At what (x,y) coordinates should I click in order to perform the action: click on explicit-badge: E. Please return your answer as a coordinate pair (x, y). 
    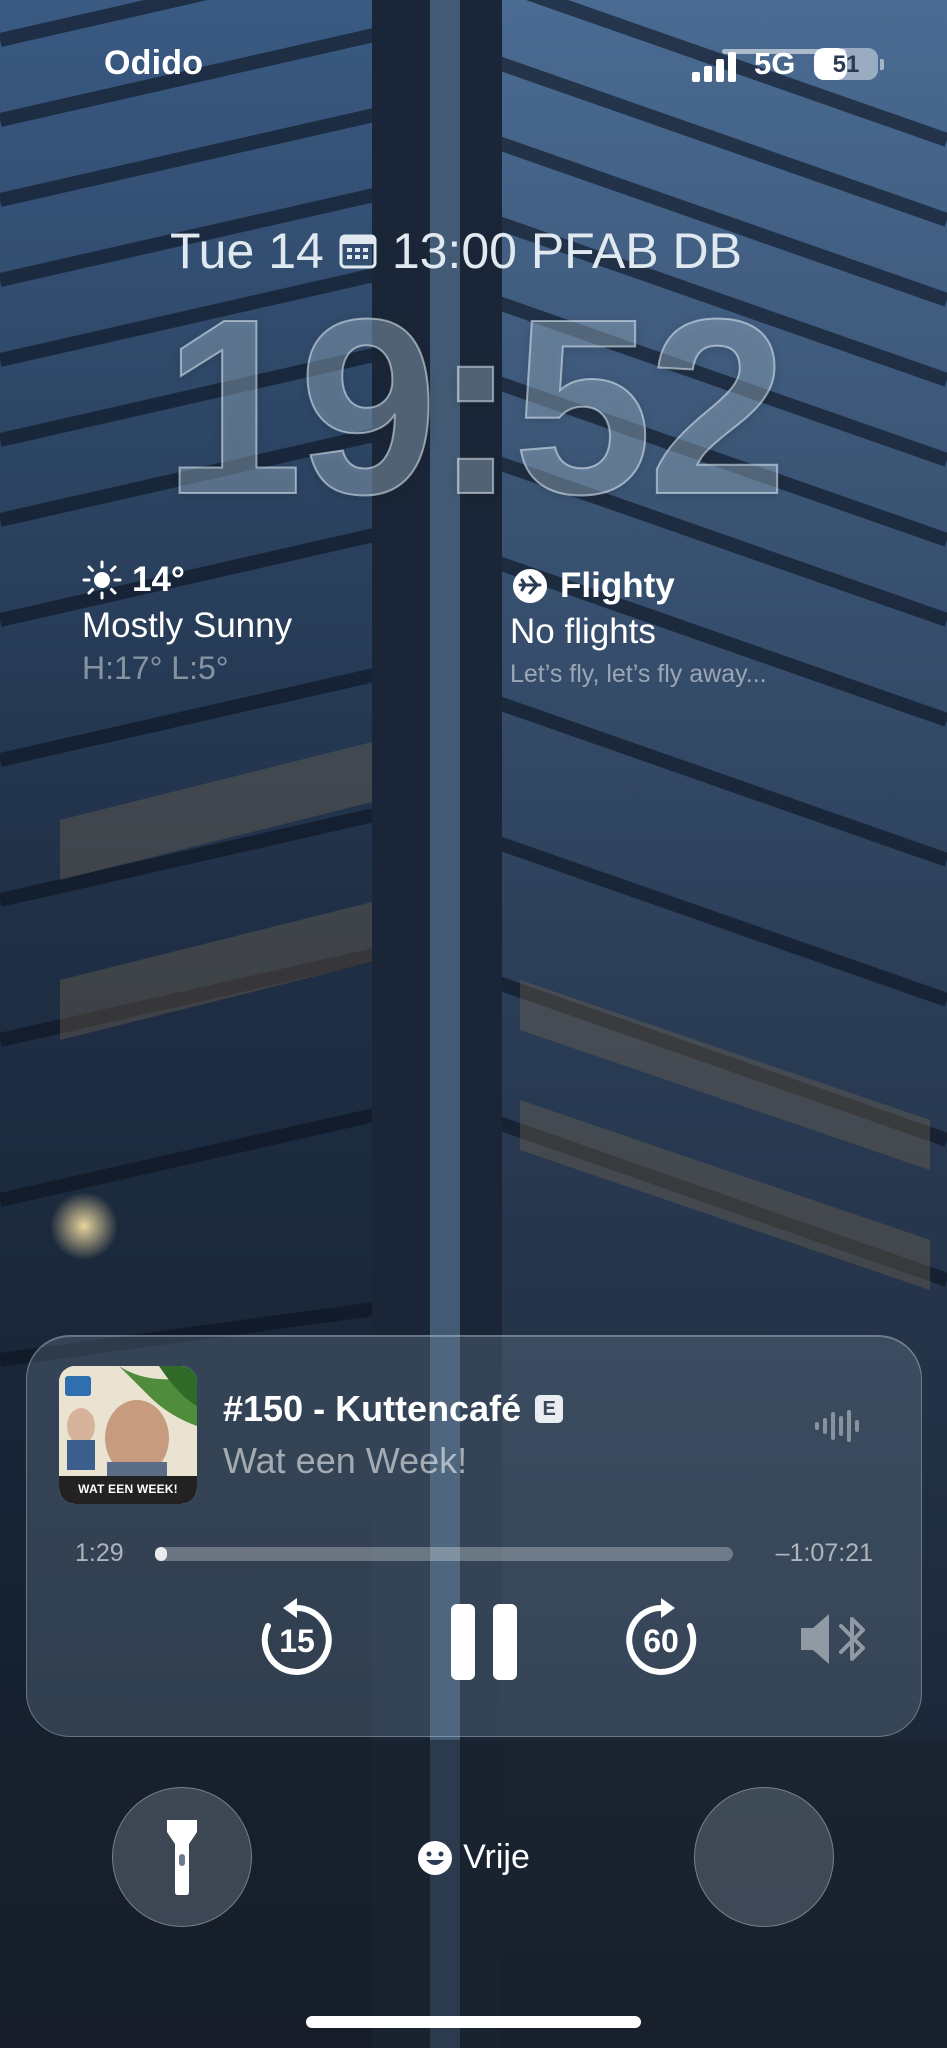
    Looking at the image, I should click on (549, 1409).